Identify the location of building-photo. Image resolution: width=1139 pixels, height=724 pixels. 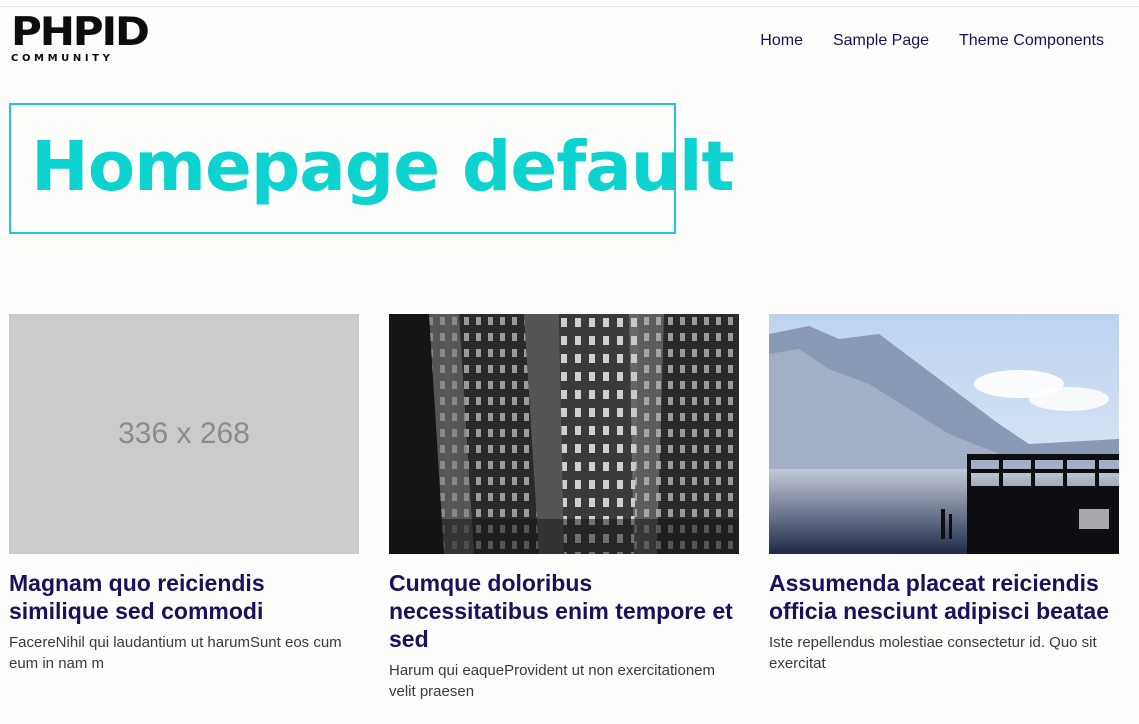
(564, 434).